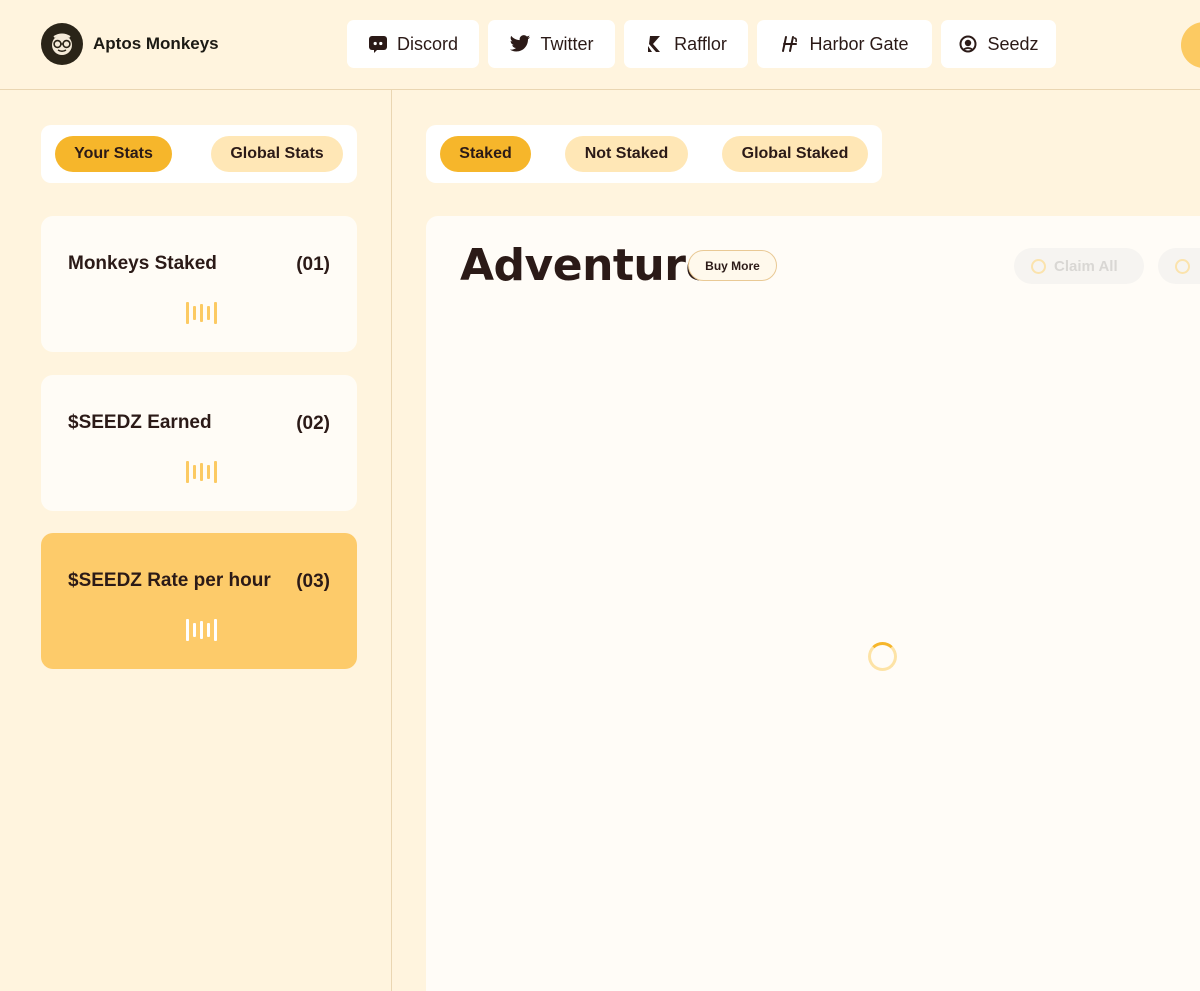 This screenshot has width=1200, height=991. Describe the element at coordinates (882, 656) in the screenshot. I see `loading-spinner-icon` at that location.